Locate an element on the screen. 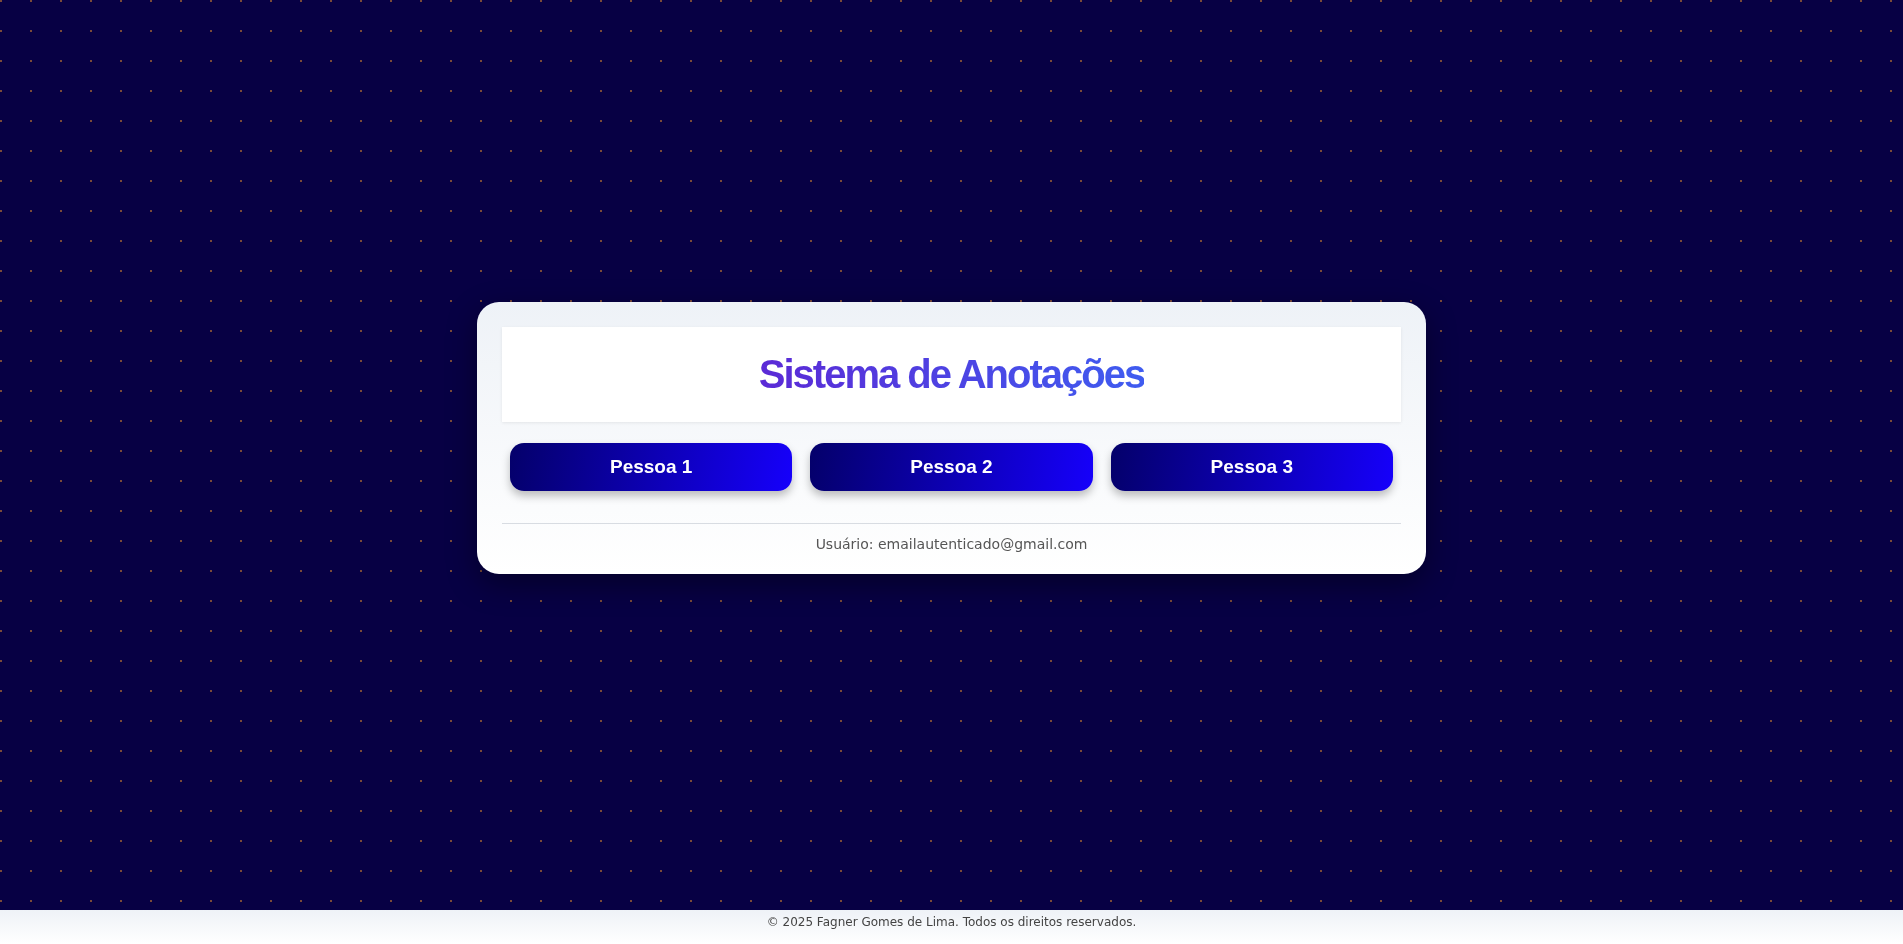 The image size is (1903, 944). person-button: Pessoa 1 is located at coordinates (651, 467).